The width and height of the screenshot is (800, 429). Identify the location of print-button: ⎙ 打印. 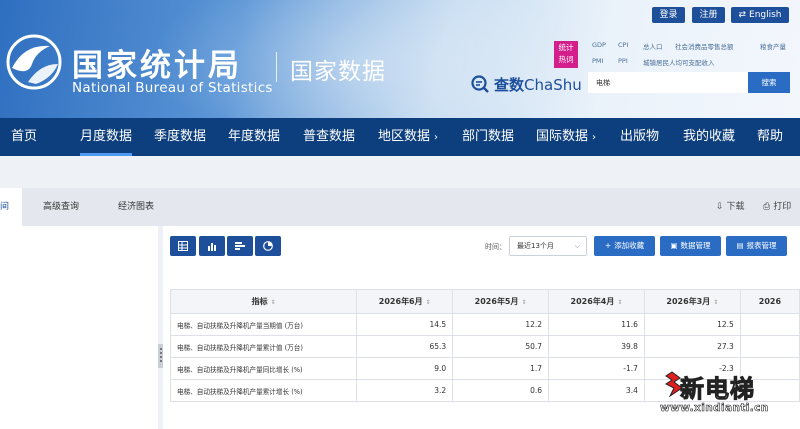
(777, 205).